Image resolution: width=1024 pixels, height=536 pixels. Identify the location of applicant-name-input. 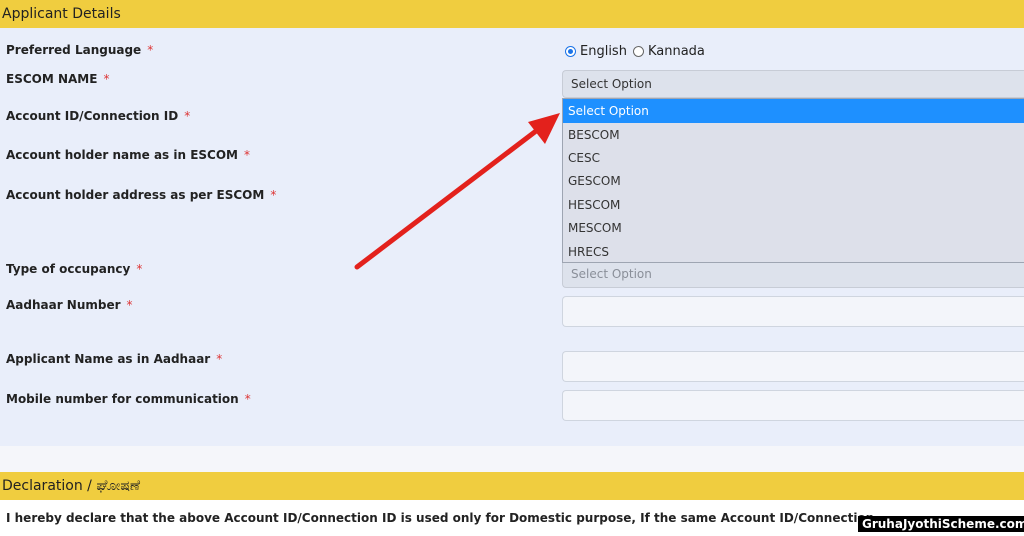
(793, 366).